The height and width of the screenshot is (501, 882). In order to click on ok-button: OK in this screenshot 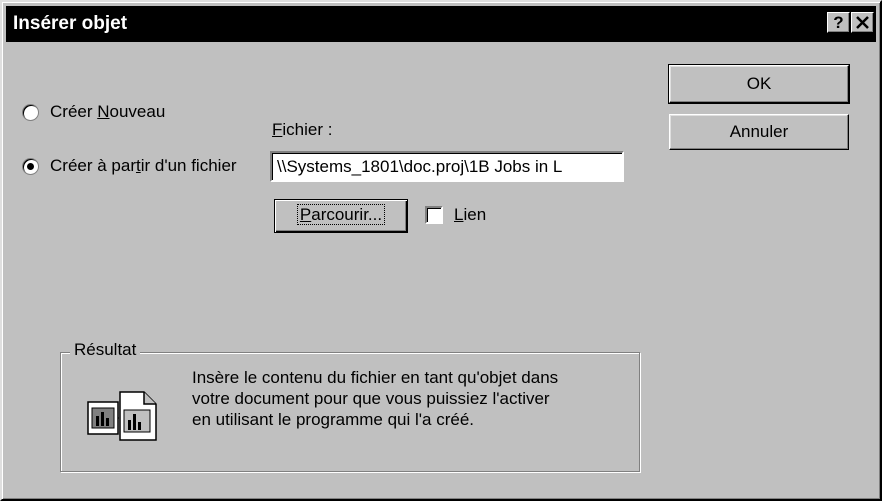, I will do `click(759, 84)`.